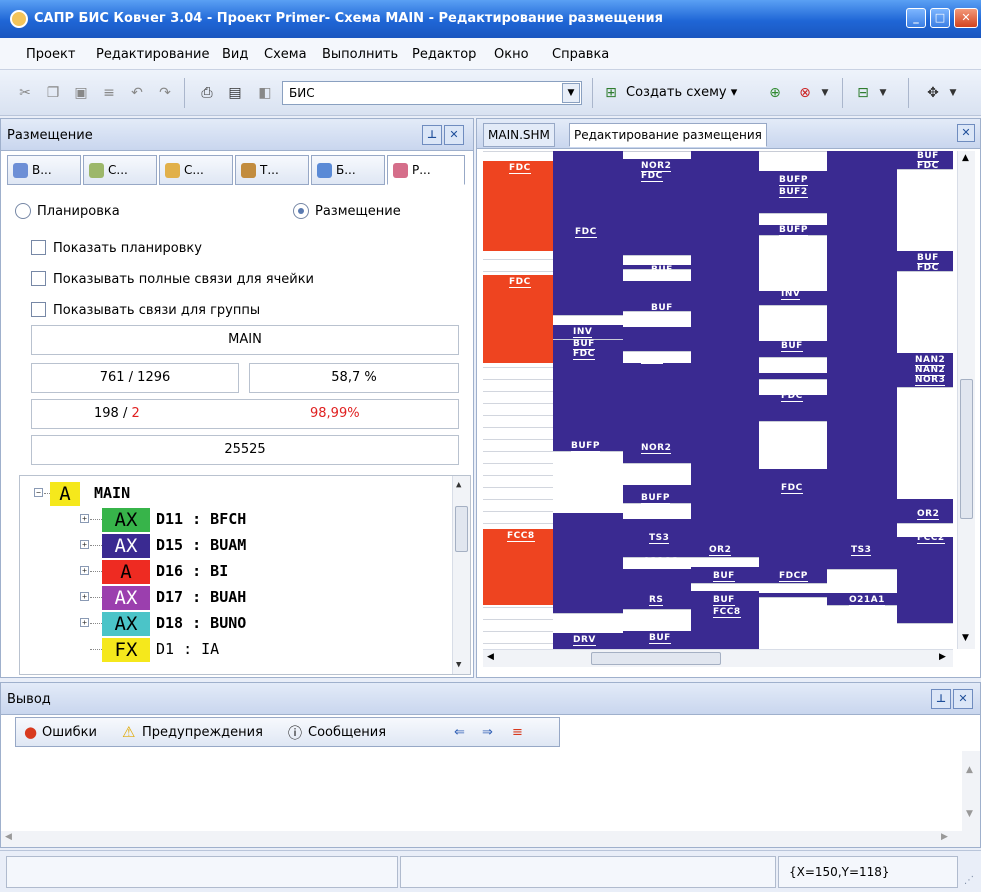  Describe the element at coordinates (38, 492) in the screenshot. I see `expand-toggle-icon: −` at that location.